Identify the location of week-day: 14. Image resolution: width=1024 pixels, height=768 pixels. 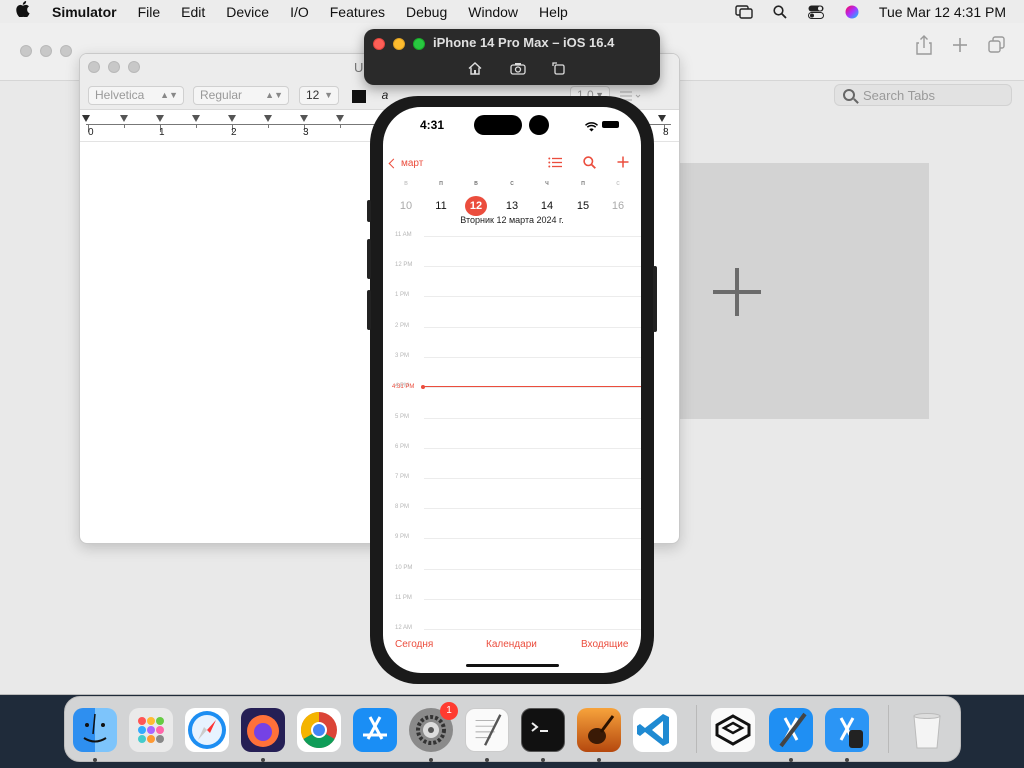
(547, 206).